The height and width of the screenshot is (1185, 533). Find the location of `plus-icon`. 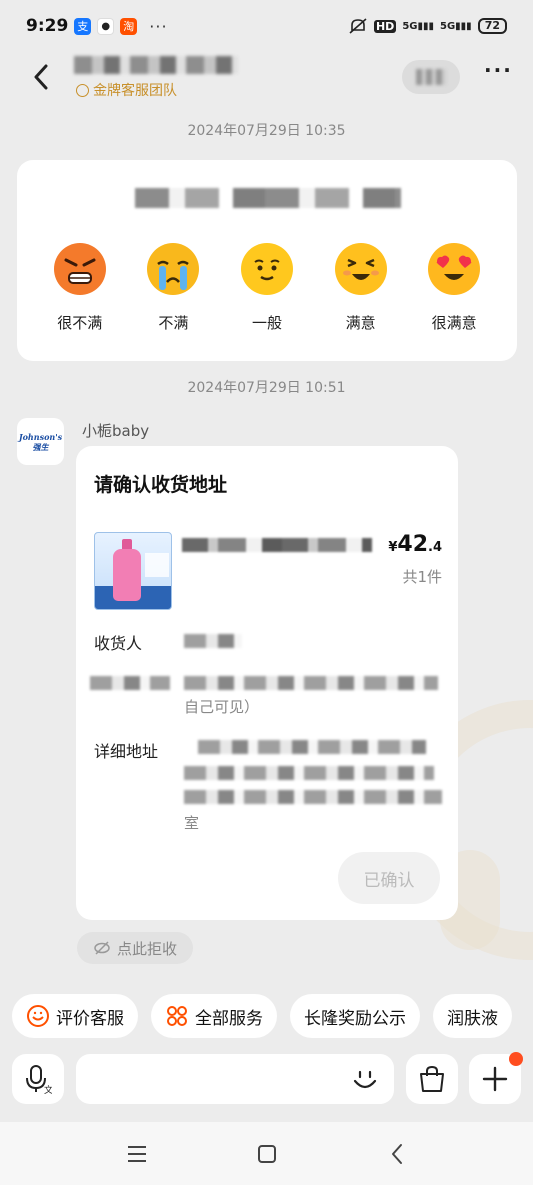

plus-icon is located at coordinates (495, 1079).